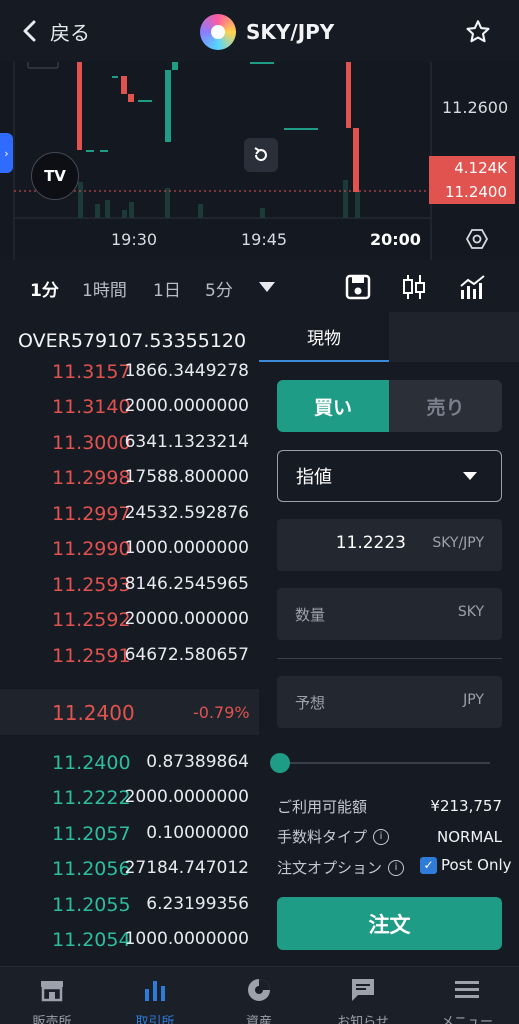 This screenshot has height=1024, width=519. Describe the element at coordinates (390, 763) in the screenshot. I see `amount-slider` at that location.